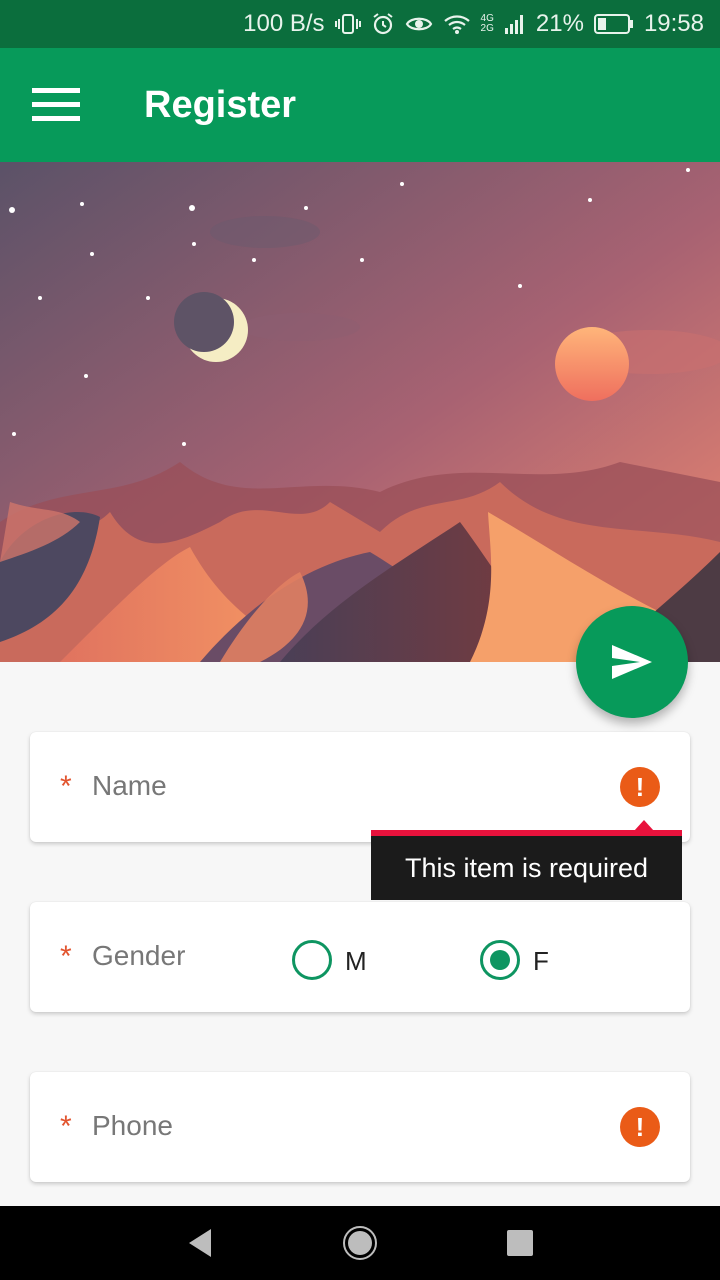 Image resolution: width=720 pixels, height=1280 pixels. Describe the element at coordinates (139, 955) in the screenshot. I see `gender-label: Gender` at that location.